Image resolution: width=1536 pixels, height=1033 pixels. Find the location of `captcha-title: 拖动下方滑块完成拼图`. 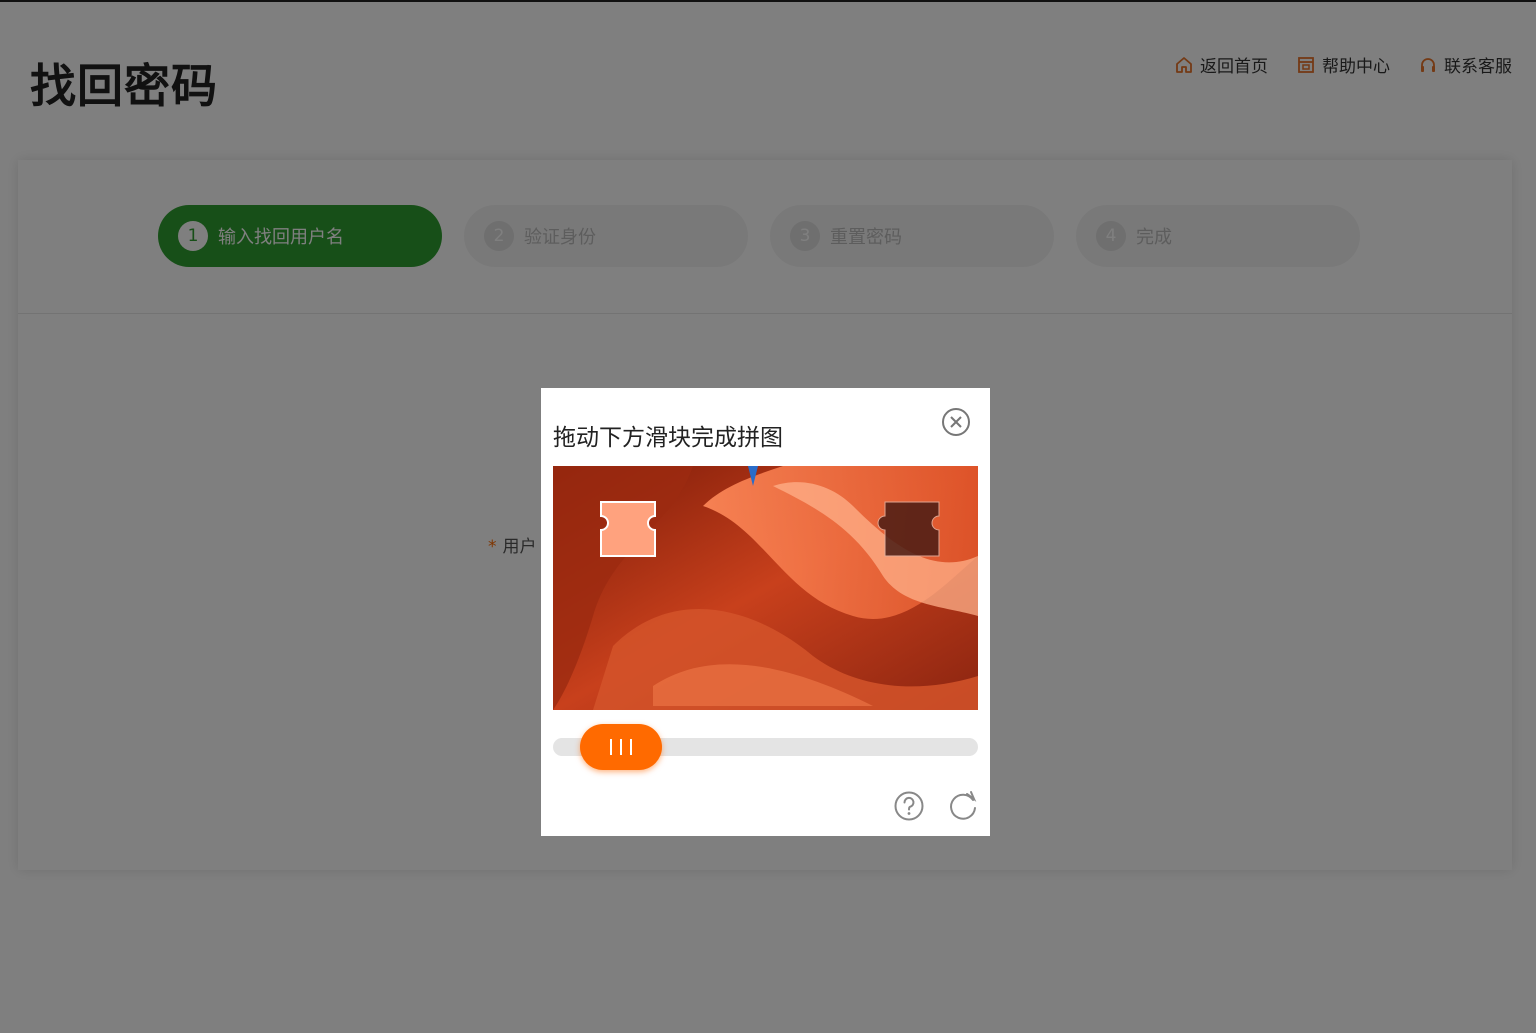

captcha-title: 拖动下方滑块完成拼图 is located at coordinates (668, 438).